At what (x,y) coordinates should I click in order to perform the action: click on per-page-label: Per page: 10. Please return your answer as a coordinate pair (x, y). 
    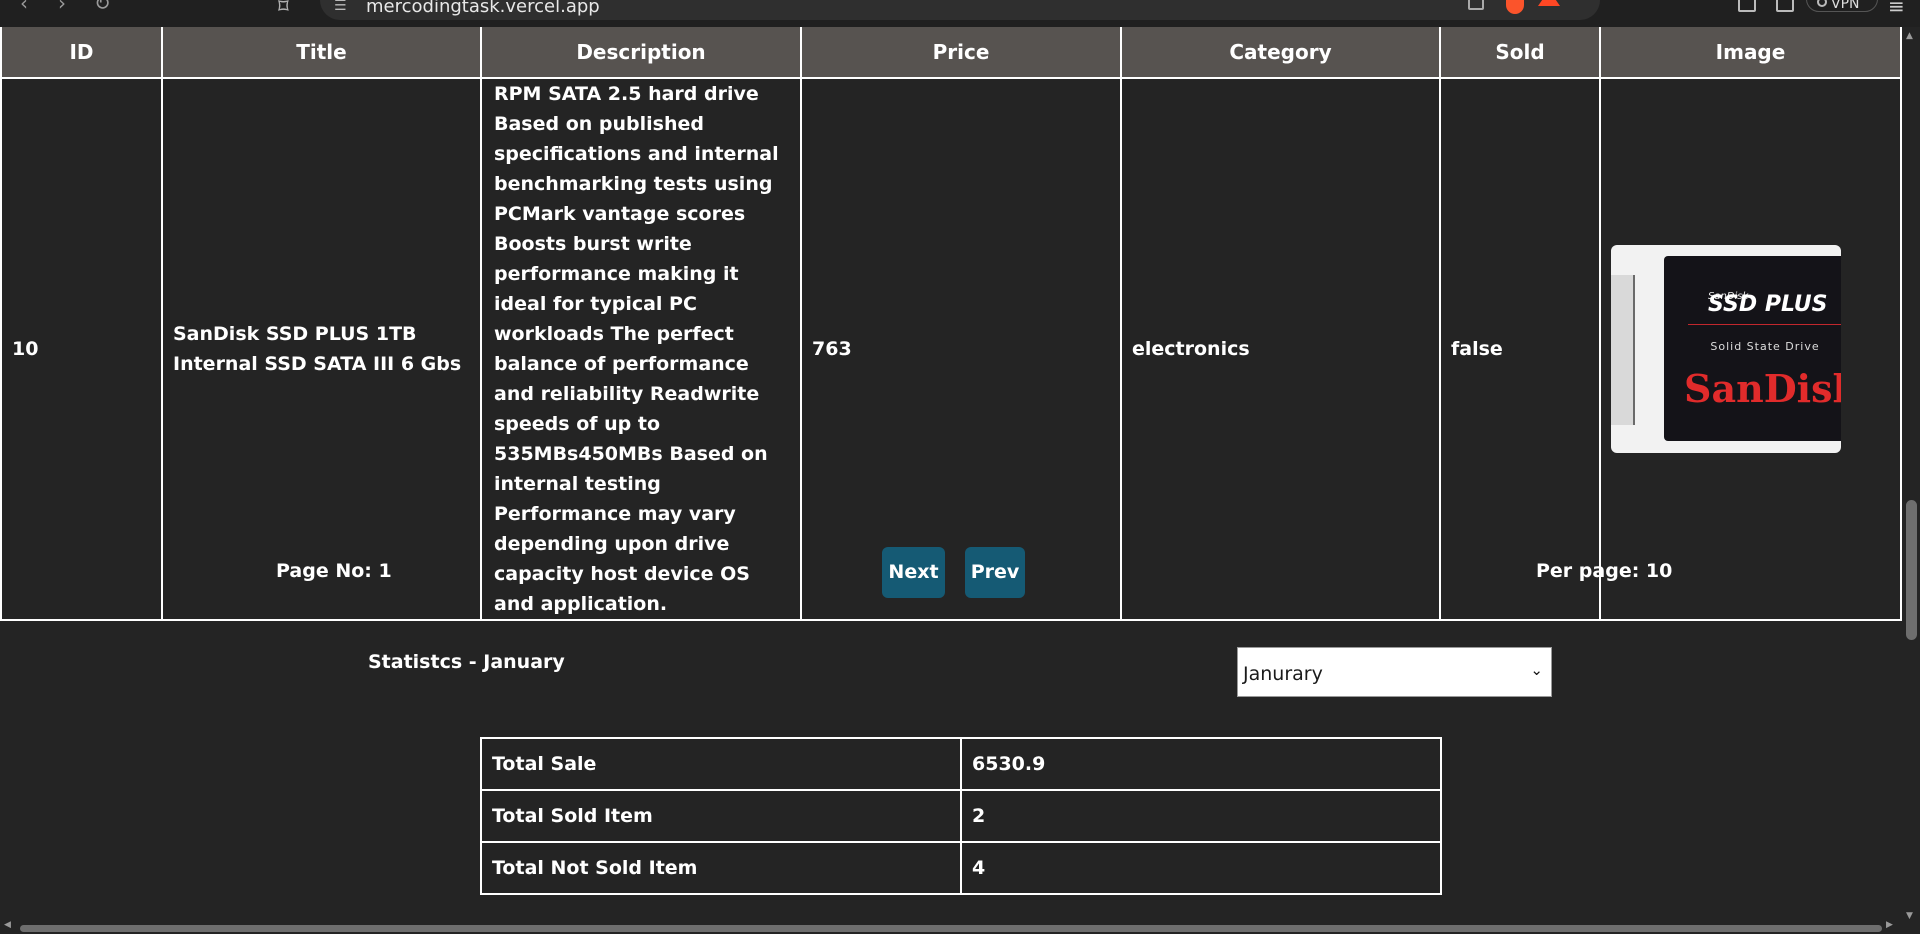
    Looking at the image, I should click on (1604, 571).